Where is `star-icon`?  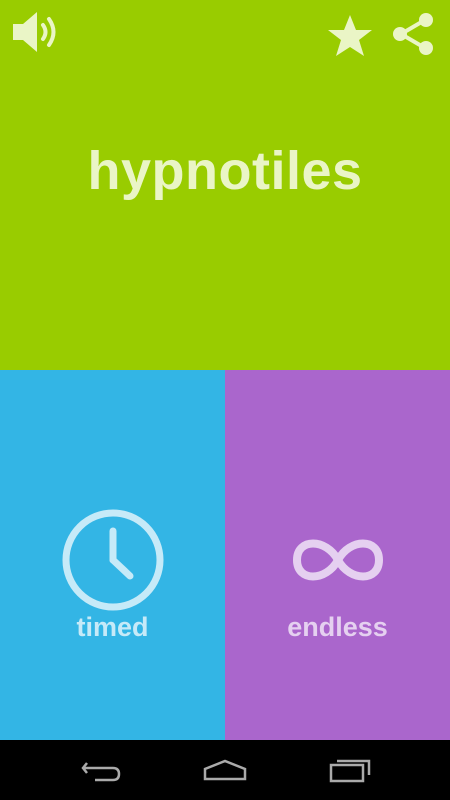 star-icon is located at coordinates (350, 35).